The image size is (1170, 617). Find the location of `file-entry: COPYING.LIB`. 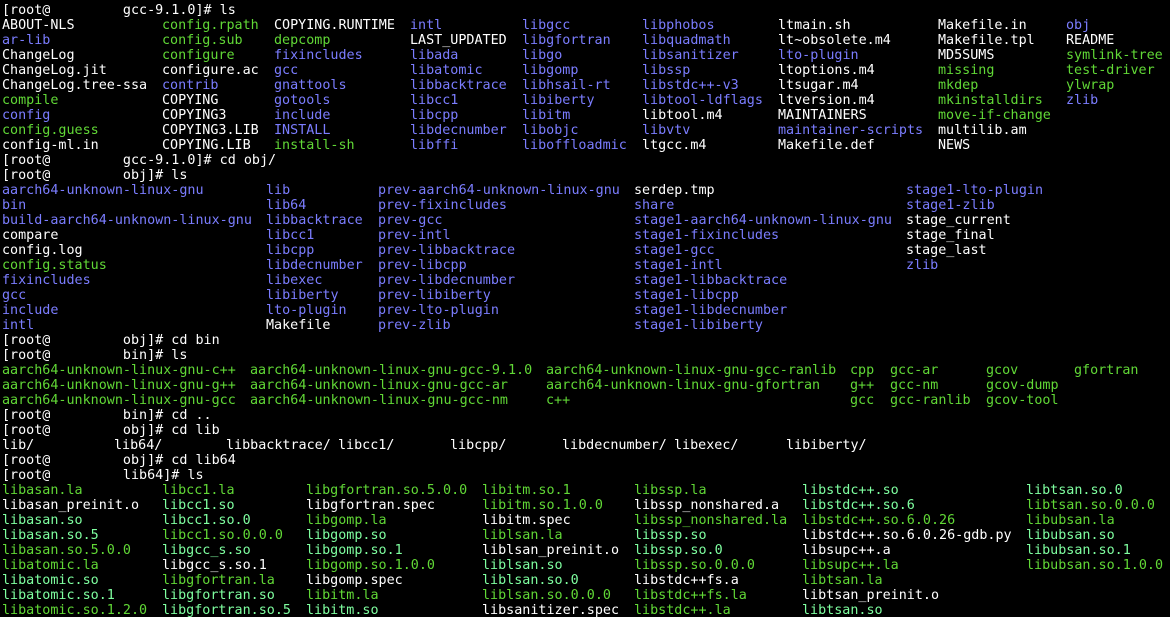

file-entry: COPYING.LIB is located at coordinates (206, 145).